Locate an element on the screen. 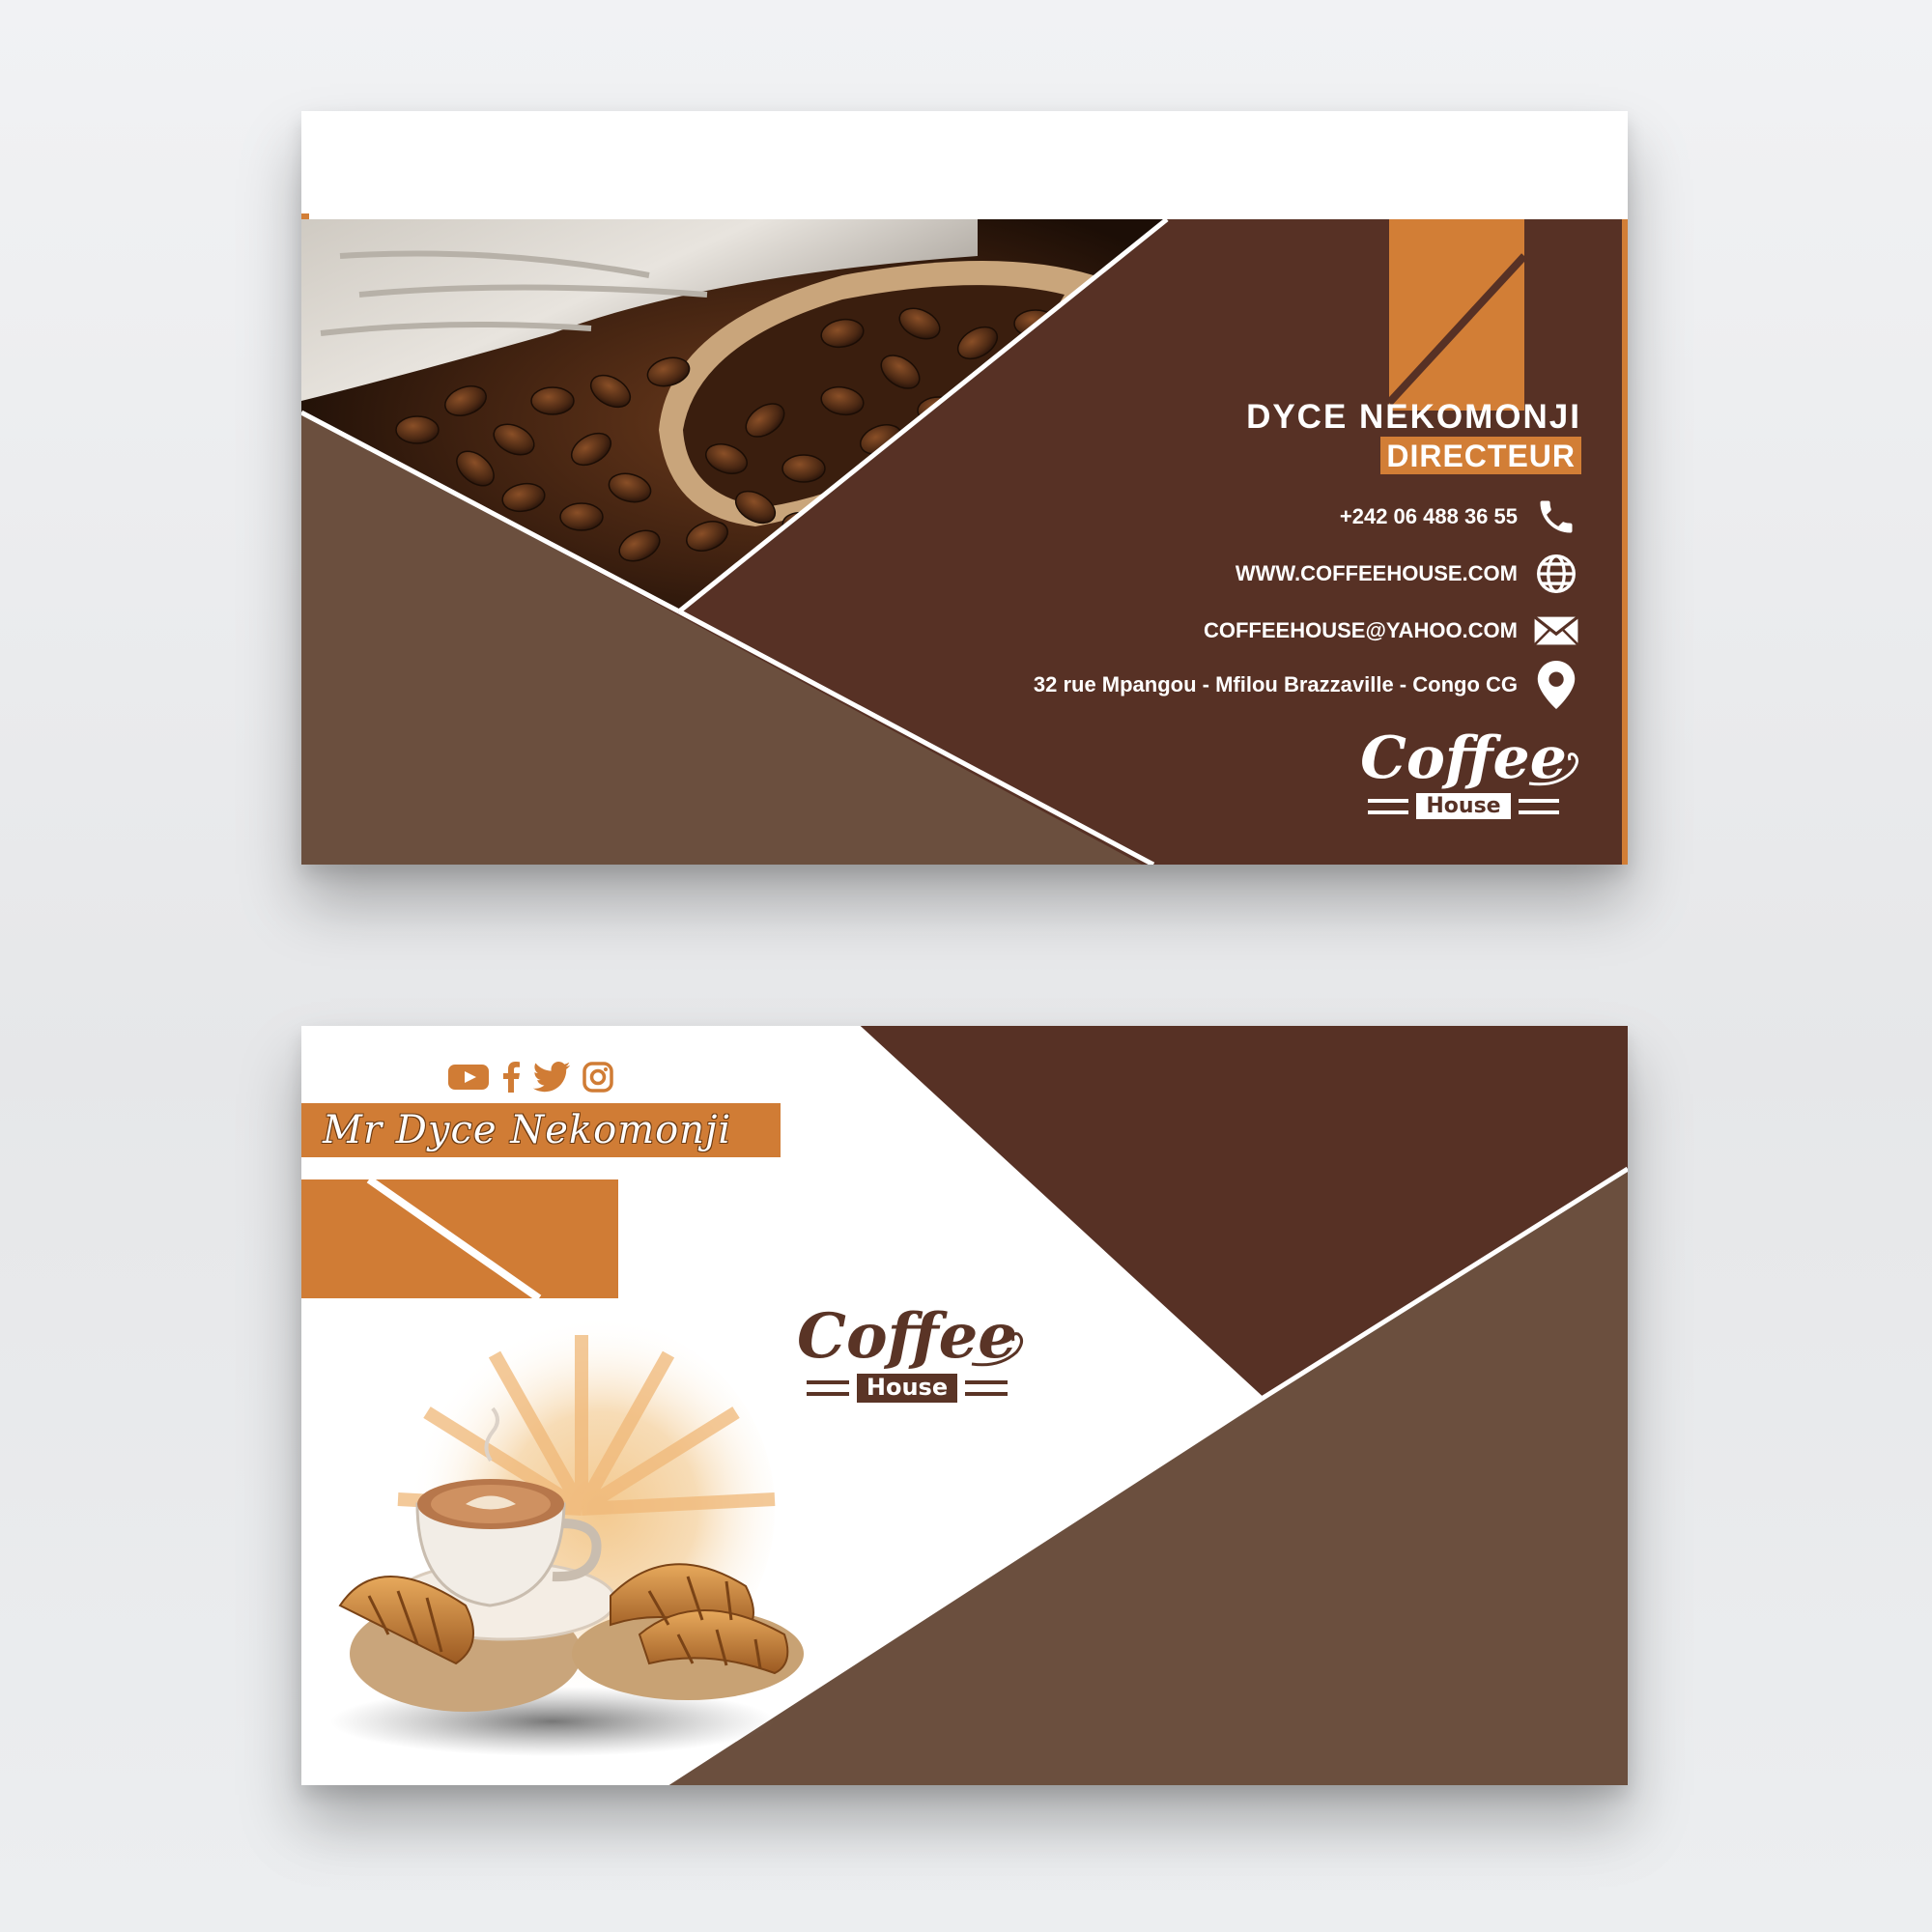 Image resolution: width=1932 pixels, height=1932 pixels. script-name-banner: Mr Dyce Nekomonji is located at coordinates (541, 1130).